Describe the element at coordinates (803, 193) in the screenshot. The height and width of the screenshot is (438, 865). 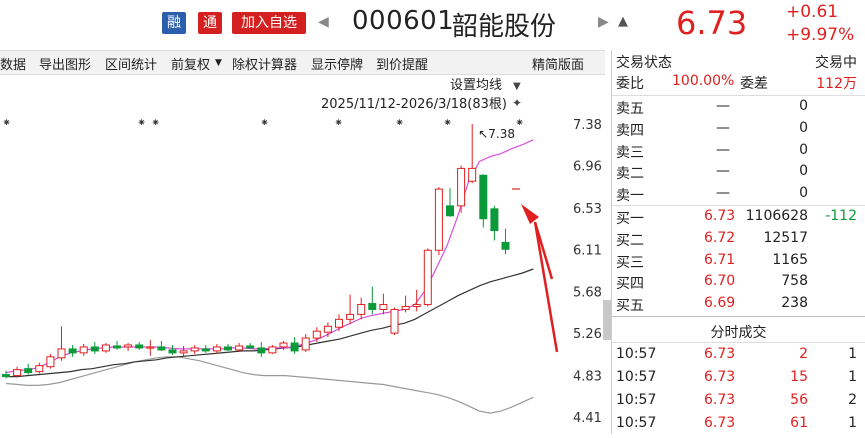
I see `sell-level-volume: 0` at that location.